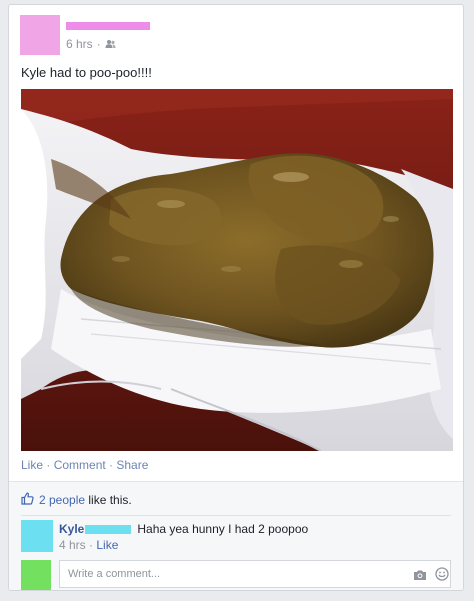 Image resolution: width=474 pixels, height=601 pixels. Describe the element at coordinates (48, 465) in the screenshot. I see `actions-sep-1: ·` at that location.